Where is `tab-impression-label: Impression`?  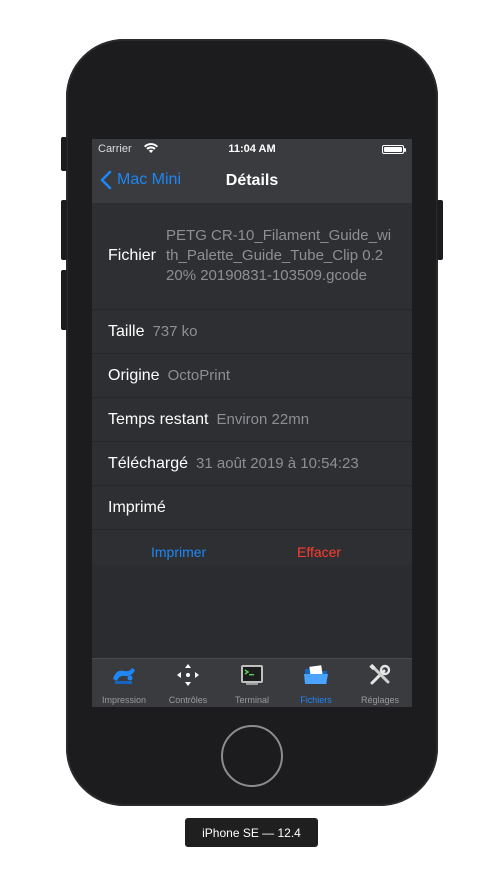 tab-impression-label: Impression is located at coordinates (123, 700).